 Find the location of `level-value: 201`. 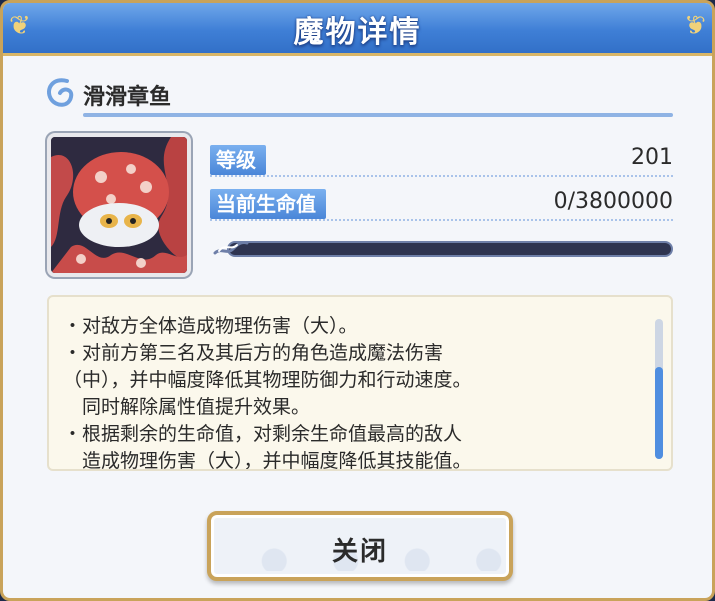

level-value: 201 is located at coordinates (652, 157).